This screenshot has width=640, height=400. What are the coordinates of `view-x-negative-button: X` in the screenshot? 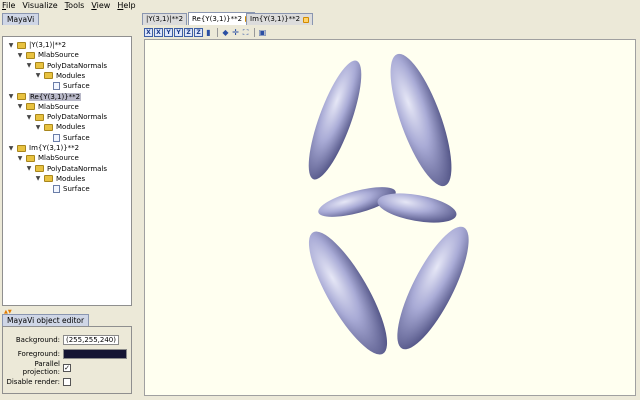 It's located at (158, 32).